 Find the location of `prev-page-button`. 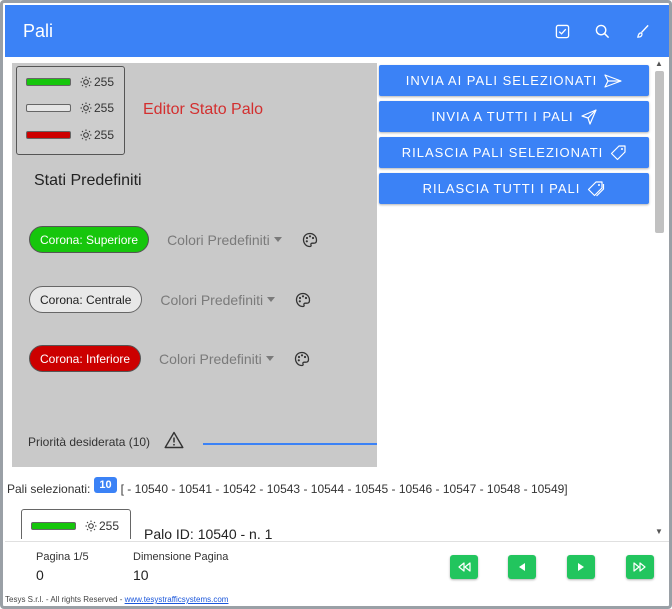

prev-page-button is located at coordinates (522, 567).